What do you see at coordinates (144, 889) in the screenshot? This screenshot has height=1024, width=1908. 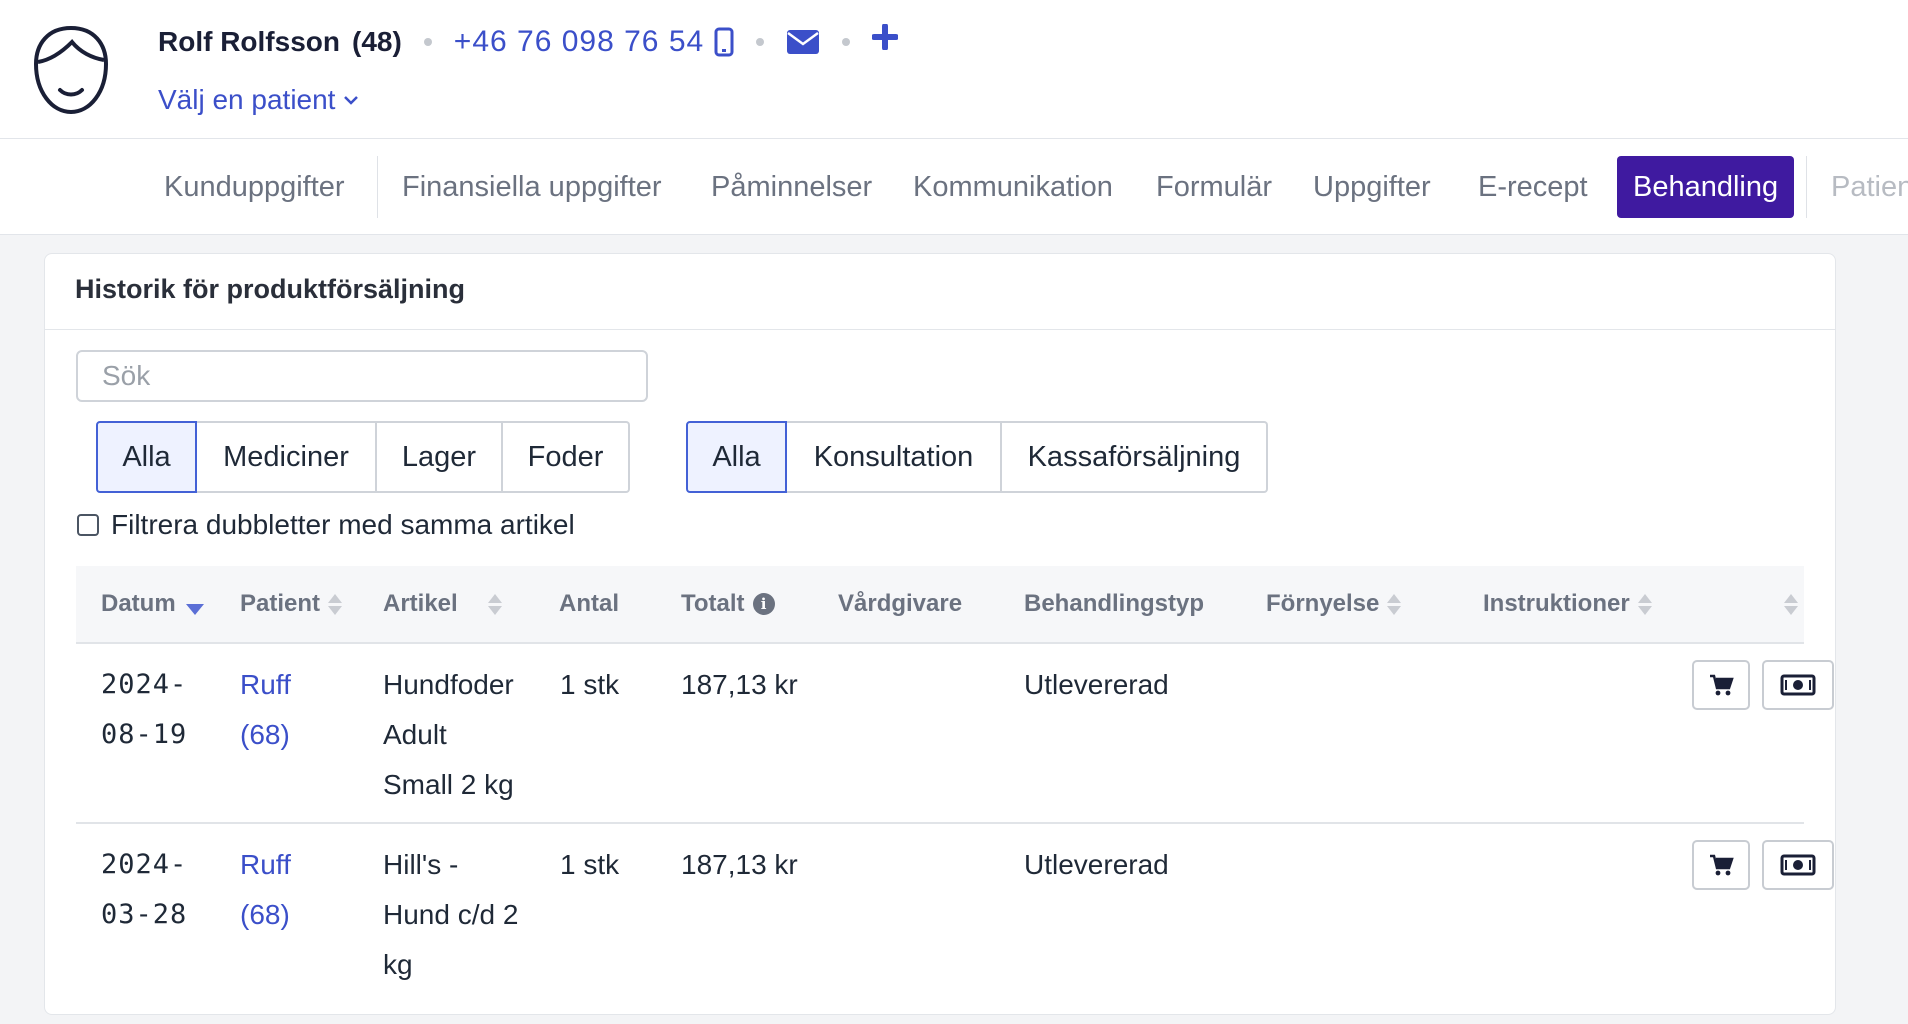 I see `row-date: 2024- 03-28` at bounding box center [144, 889].